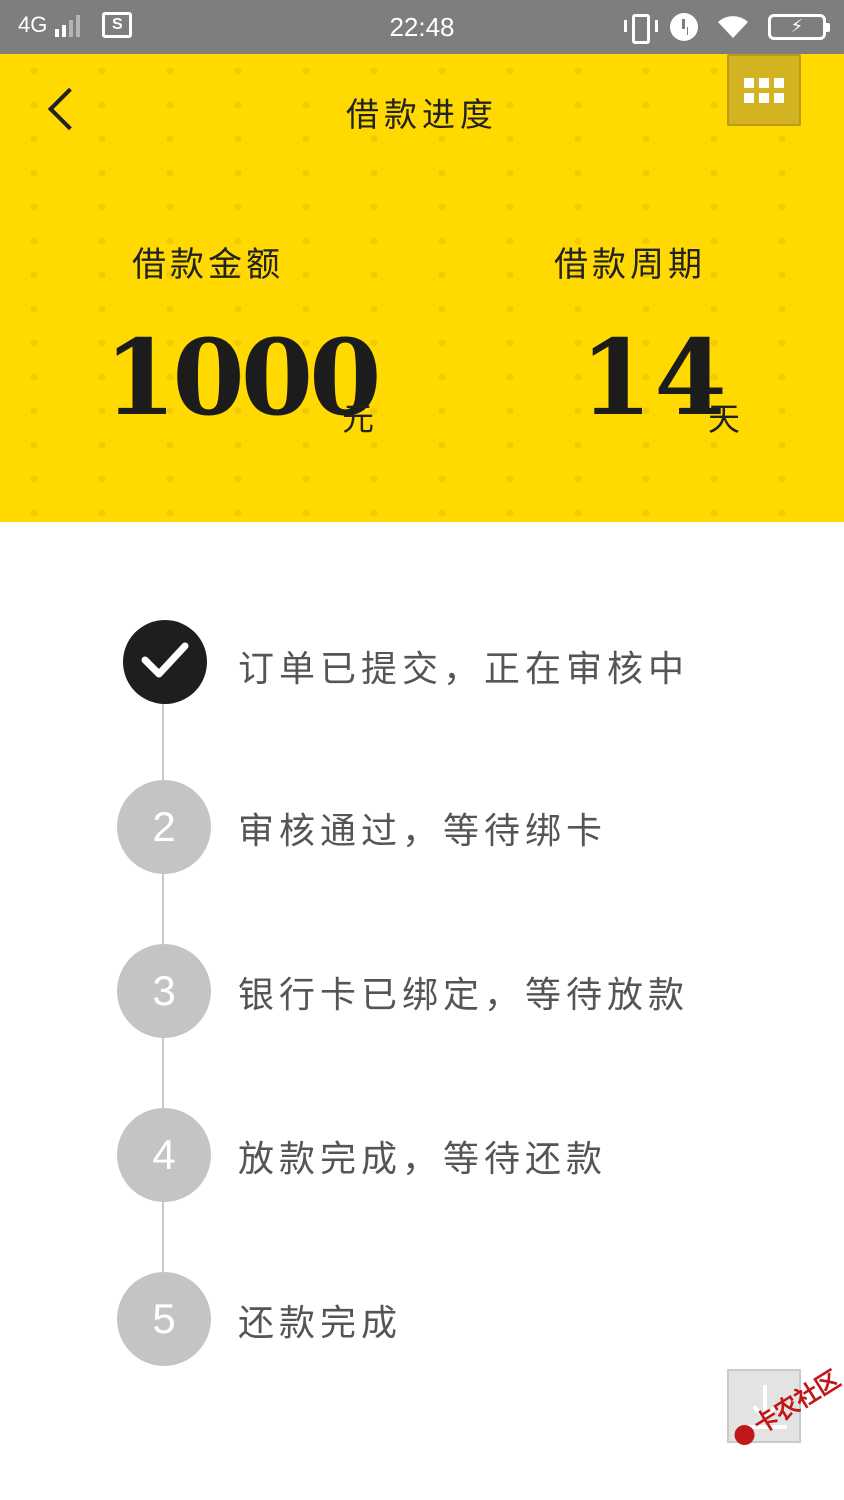  What do you see at coordinates (724, 419) in the screenshot?
I see `loan-period-unit: 天` at bounding box center [724, 419].